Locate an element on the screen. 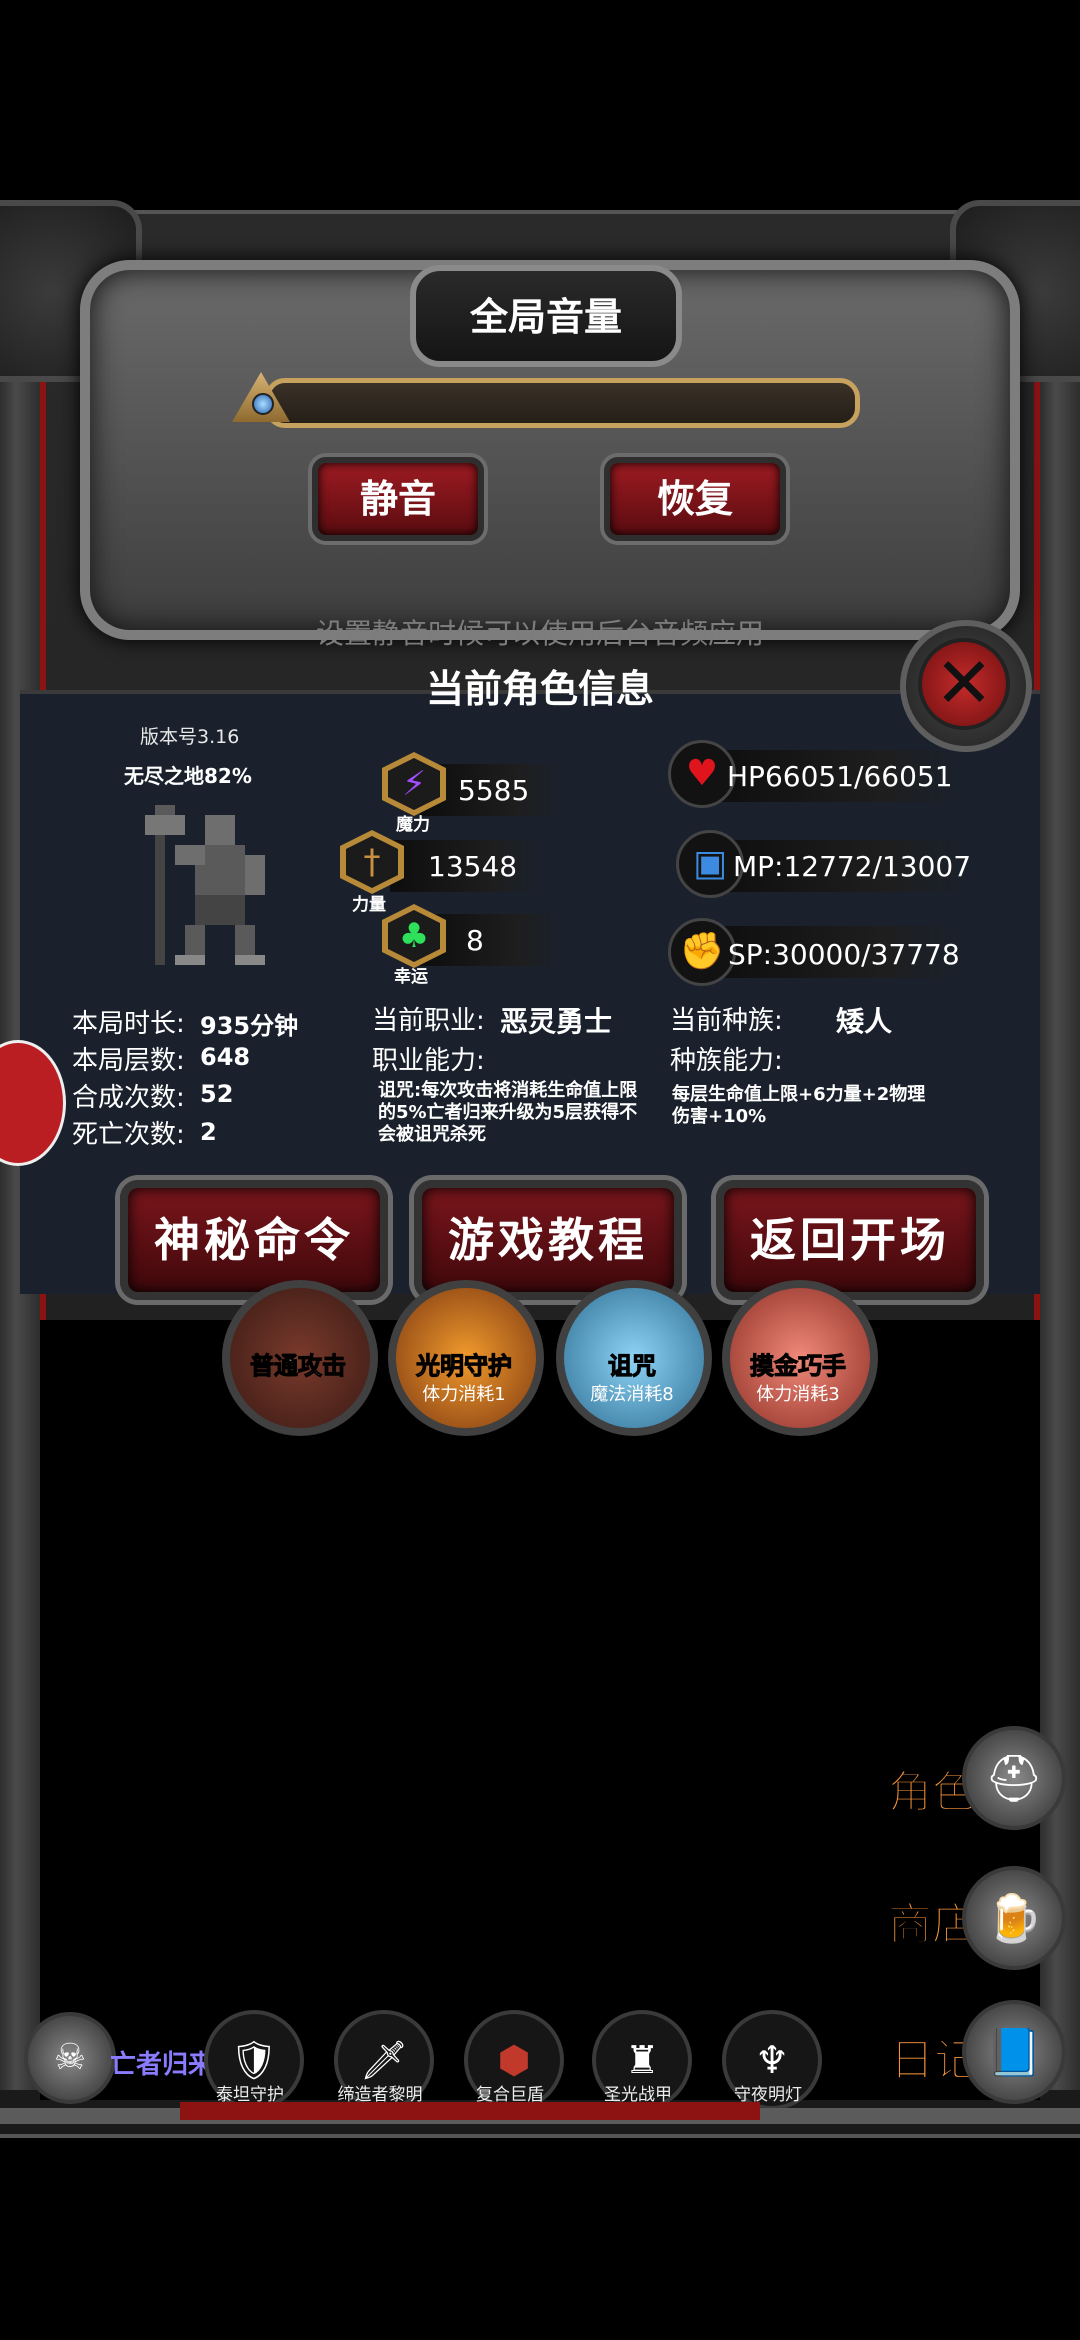  volume-title: 全局音量 is located at coordinates (545, 317).